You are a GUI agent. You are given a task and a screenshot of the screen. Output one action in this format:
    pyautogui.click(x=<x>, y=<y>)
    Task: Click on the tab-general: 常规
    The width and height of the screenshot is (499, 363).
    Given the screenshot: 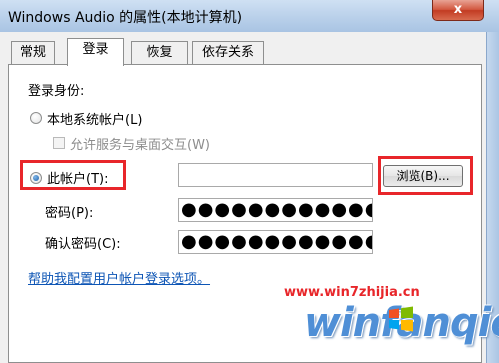 What is the action you would take?
    pyautogui.click(x=33, y=52)
    